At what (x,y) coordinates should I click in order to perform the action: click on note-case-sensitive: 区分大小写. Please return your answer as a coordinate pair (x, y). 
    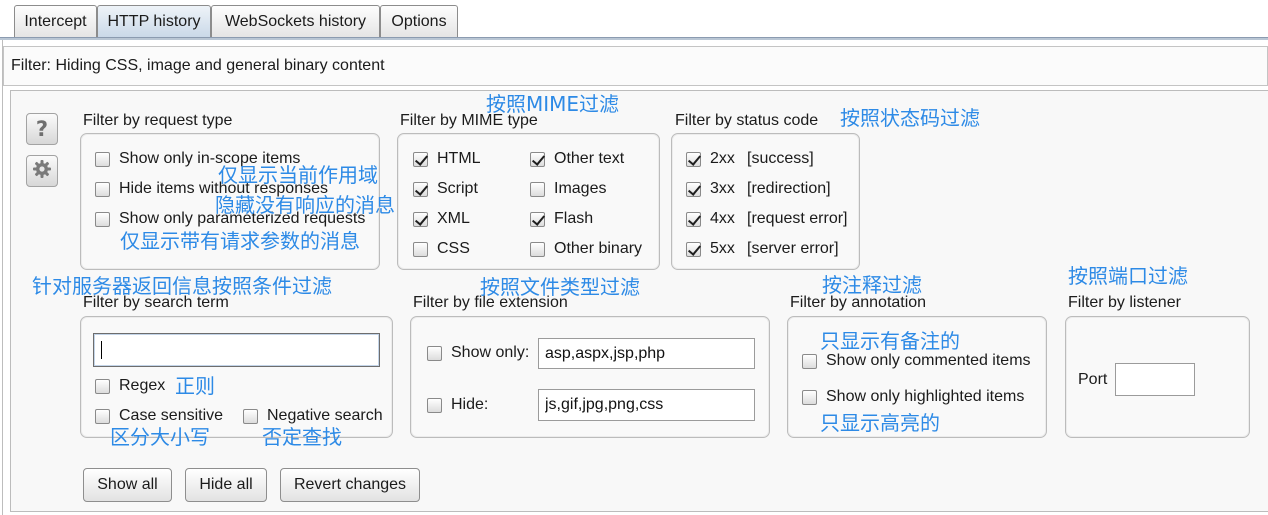
    Looking at the image, I should click on (160, 437).